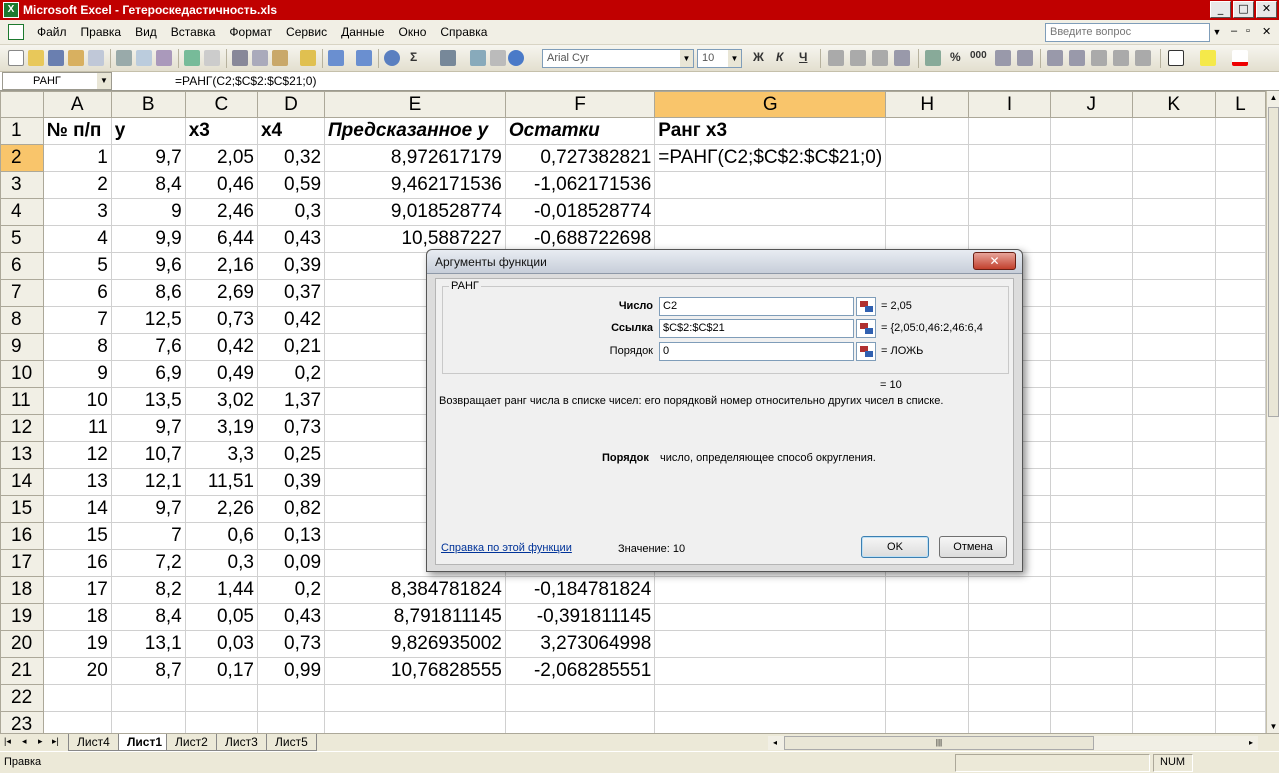  Describe the element at coordinates (221, 131) in the screenshot. I see `cell: x3` at that location.